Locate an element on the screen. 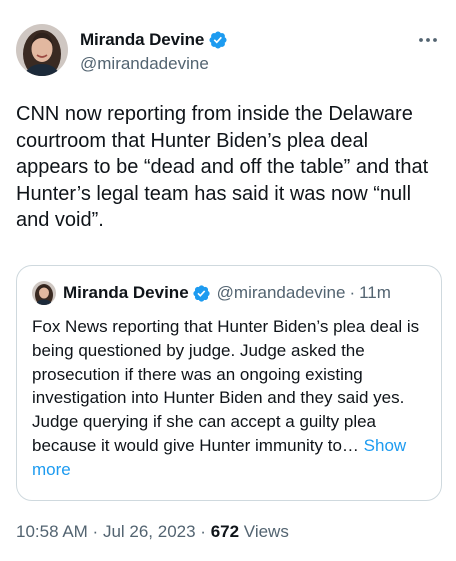 This screenshot has height=561, width=456. tweet-meta: 10:58 AM · Jul 26, 2023 · 672 Views is located at coordinates (152, 532).